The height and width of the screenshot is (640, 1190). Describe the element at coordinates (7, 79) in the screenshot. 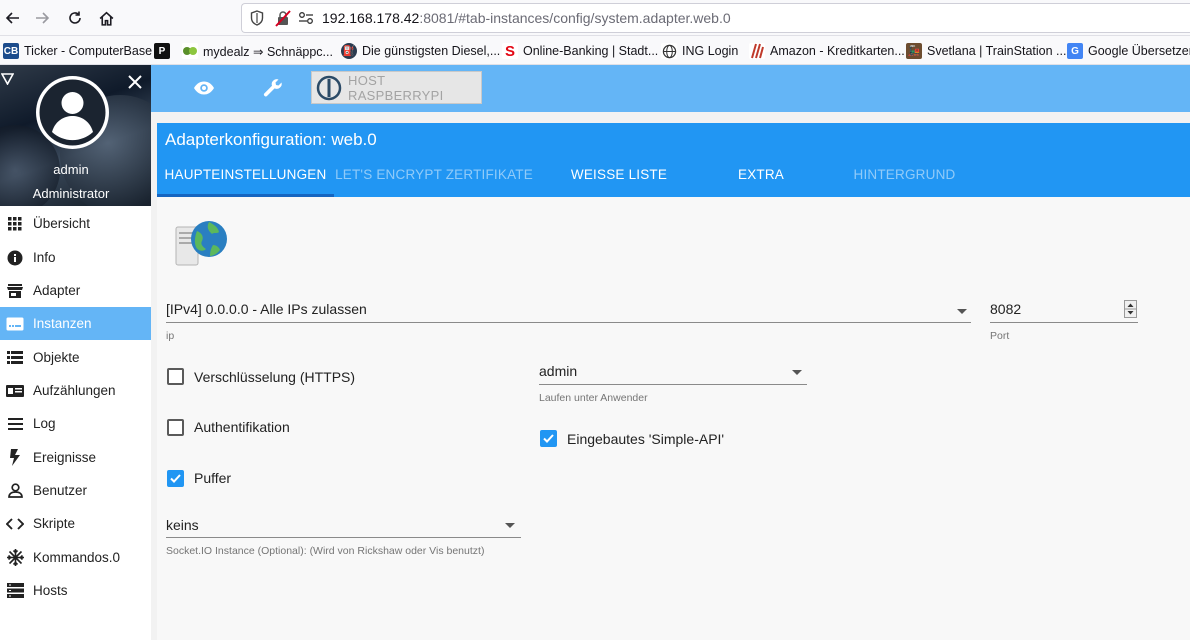

I see `collapse-triangle-icon` at that location.